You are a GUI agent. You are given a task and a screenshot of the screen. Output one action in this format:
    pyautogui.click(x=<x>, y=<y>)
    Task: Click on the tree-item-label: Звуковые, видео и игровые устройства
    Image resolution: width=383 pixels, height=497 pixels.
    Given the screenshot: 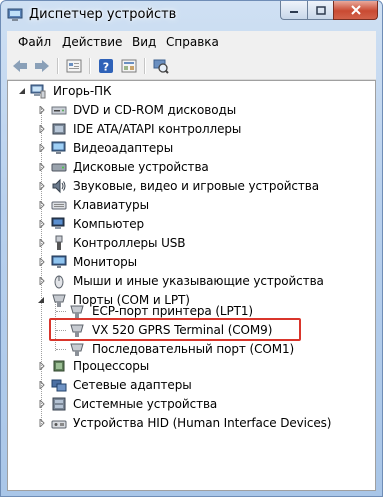 What is the action you would take?
    pyautogui.click(x=196, y=186)
    